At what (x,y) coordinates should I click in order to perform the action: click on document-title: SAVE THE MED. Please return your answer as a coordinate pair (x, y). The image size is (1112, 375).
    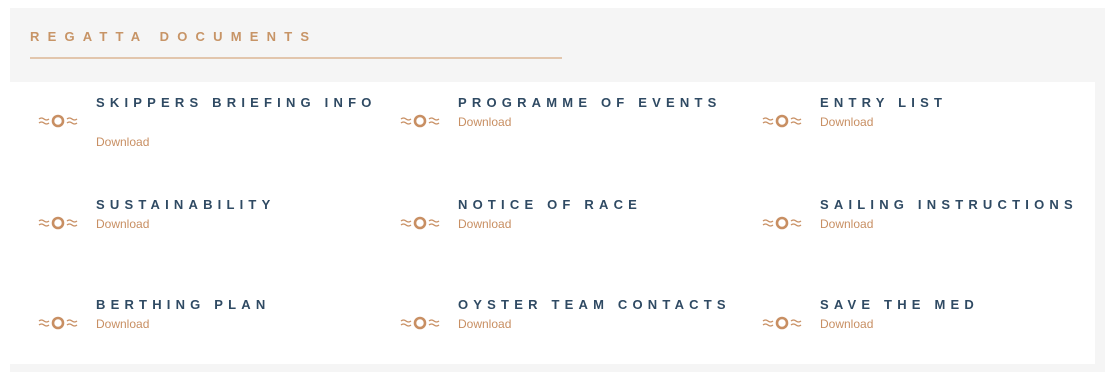
    Looking at the image, I should click on (899, 304).